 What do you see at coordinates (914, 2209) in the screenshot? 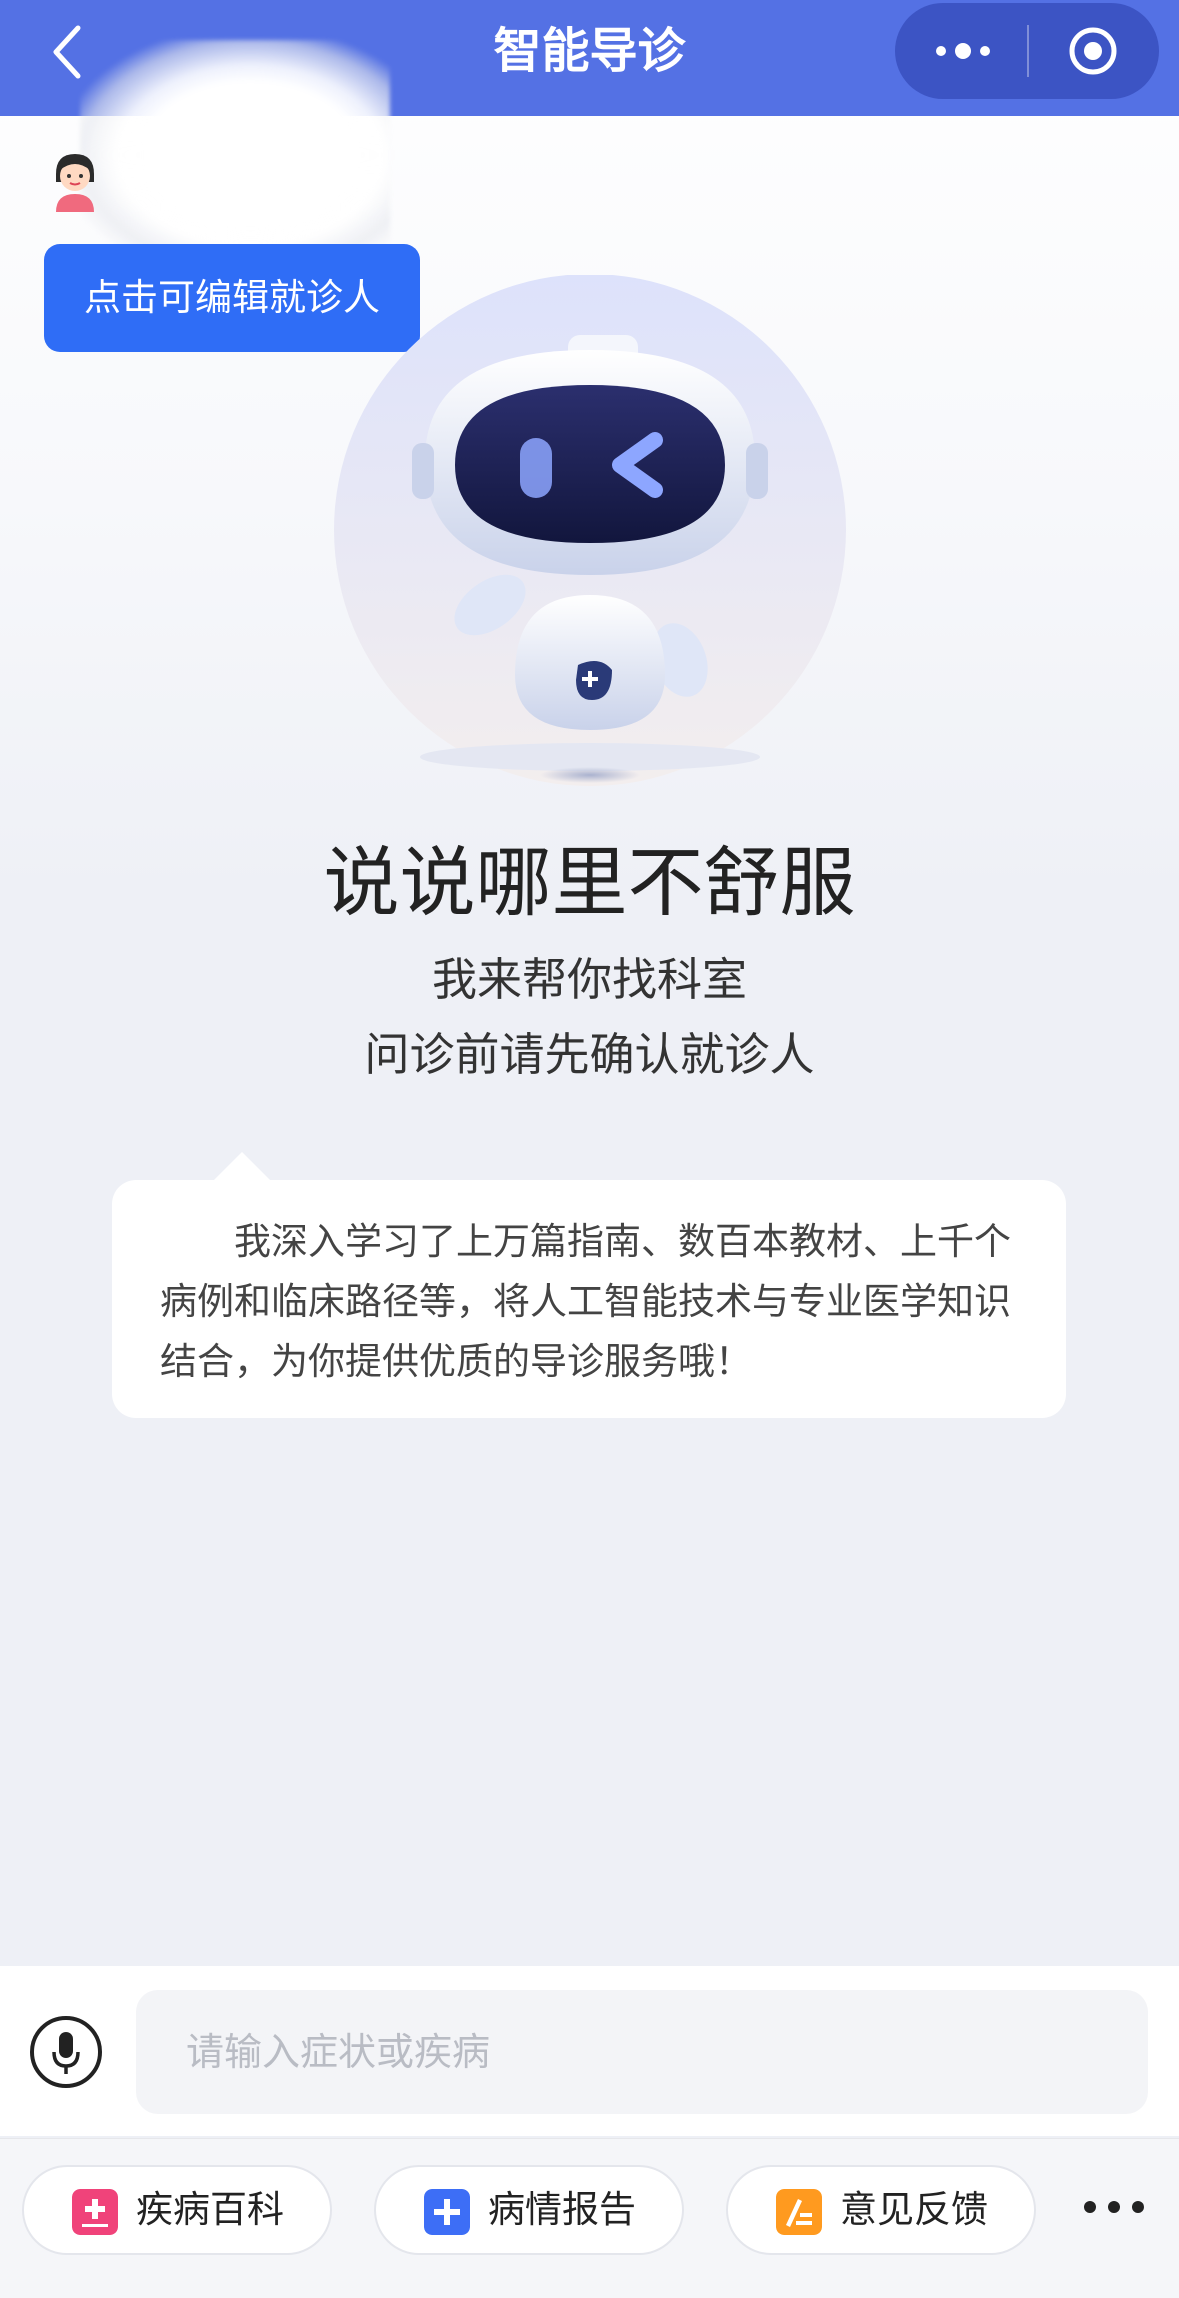
I see `chip-label: 意见反馈` at bounding box center [914, 2209].